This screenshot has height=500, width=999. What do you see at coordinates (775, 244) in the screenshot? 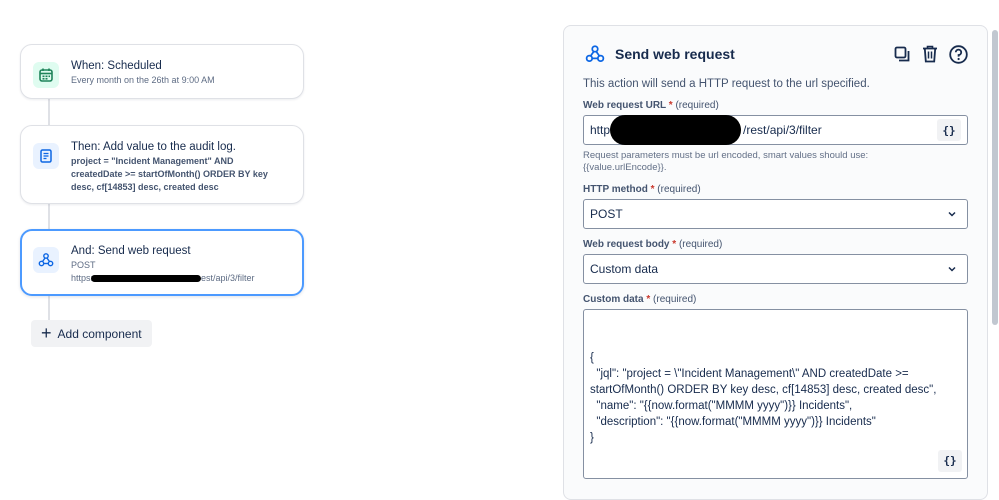
I see `body-field-label: Web request body * (required)` at bounding box center [775, 244].